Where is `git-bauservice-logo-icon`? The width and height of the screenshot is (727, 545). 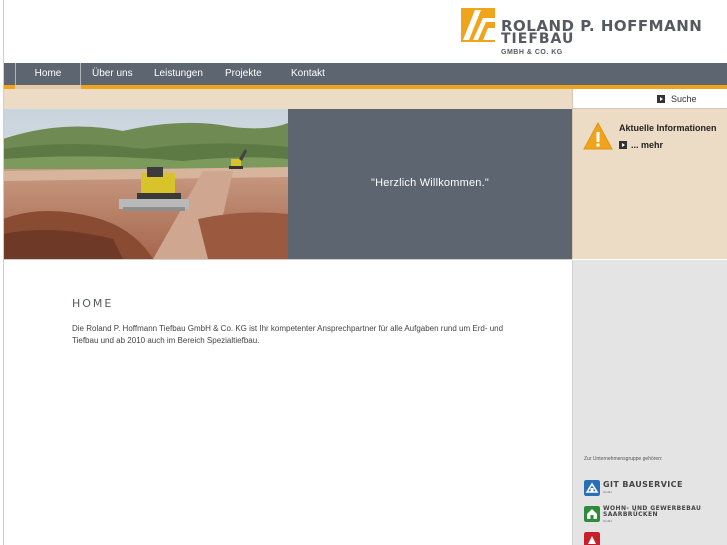 git-bauservice-logo-icon is located at coordinates (592, 488).